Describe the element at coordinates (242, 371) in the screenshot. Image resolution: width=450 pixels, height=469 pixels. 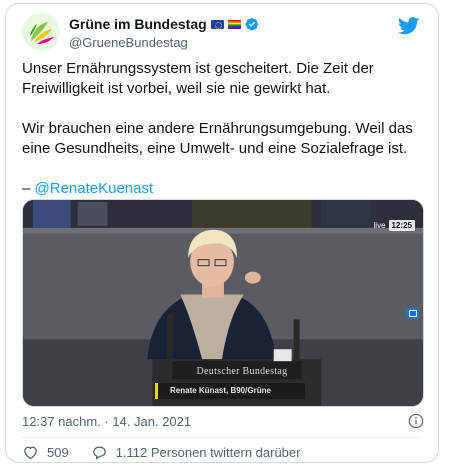
I see `lectern-label: Deutscher Bundestag` at that location.